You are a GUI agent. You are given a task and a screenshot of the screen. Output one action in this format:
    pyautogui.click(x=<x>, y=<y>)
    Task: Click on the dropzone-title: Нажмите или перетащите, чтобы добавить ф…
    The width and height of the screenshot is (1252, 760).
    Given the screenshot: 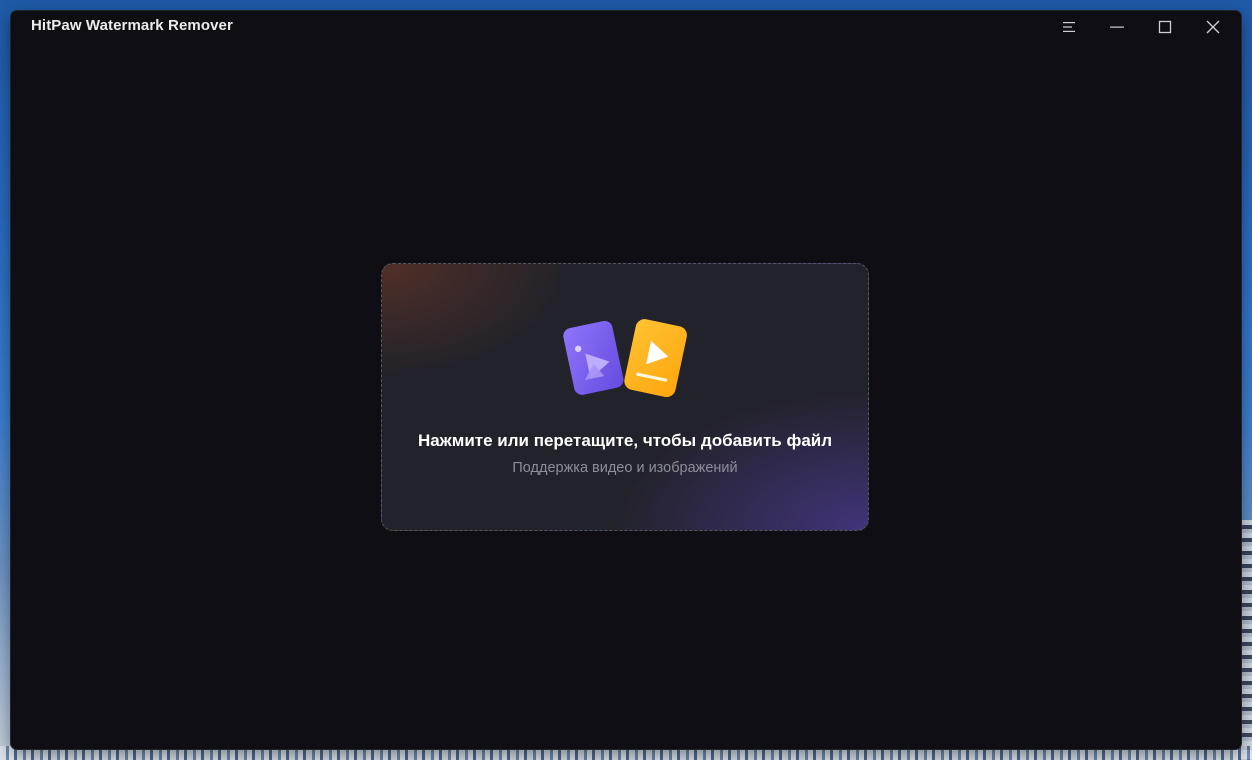 What is the action you would take?
    pyautogui.click(x=625, y=440)
    